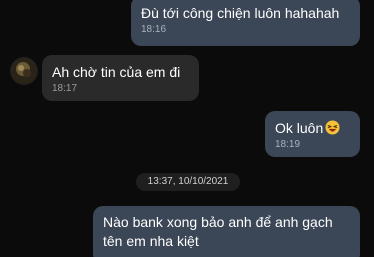 The image size is (374, 257). Describe the element at coordinates (240, 13) in the screenshot. I see `message-text: Đù tới công chiện luôn hahahah` at that location.